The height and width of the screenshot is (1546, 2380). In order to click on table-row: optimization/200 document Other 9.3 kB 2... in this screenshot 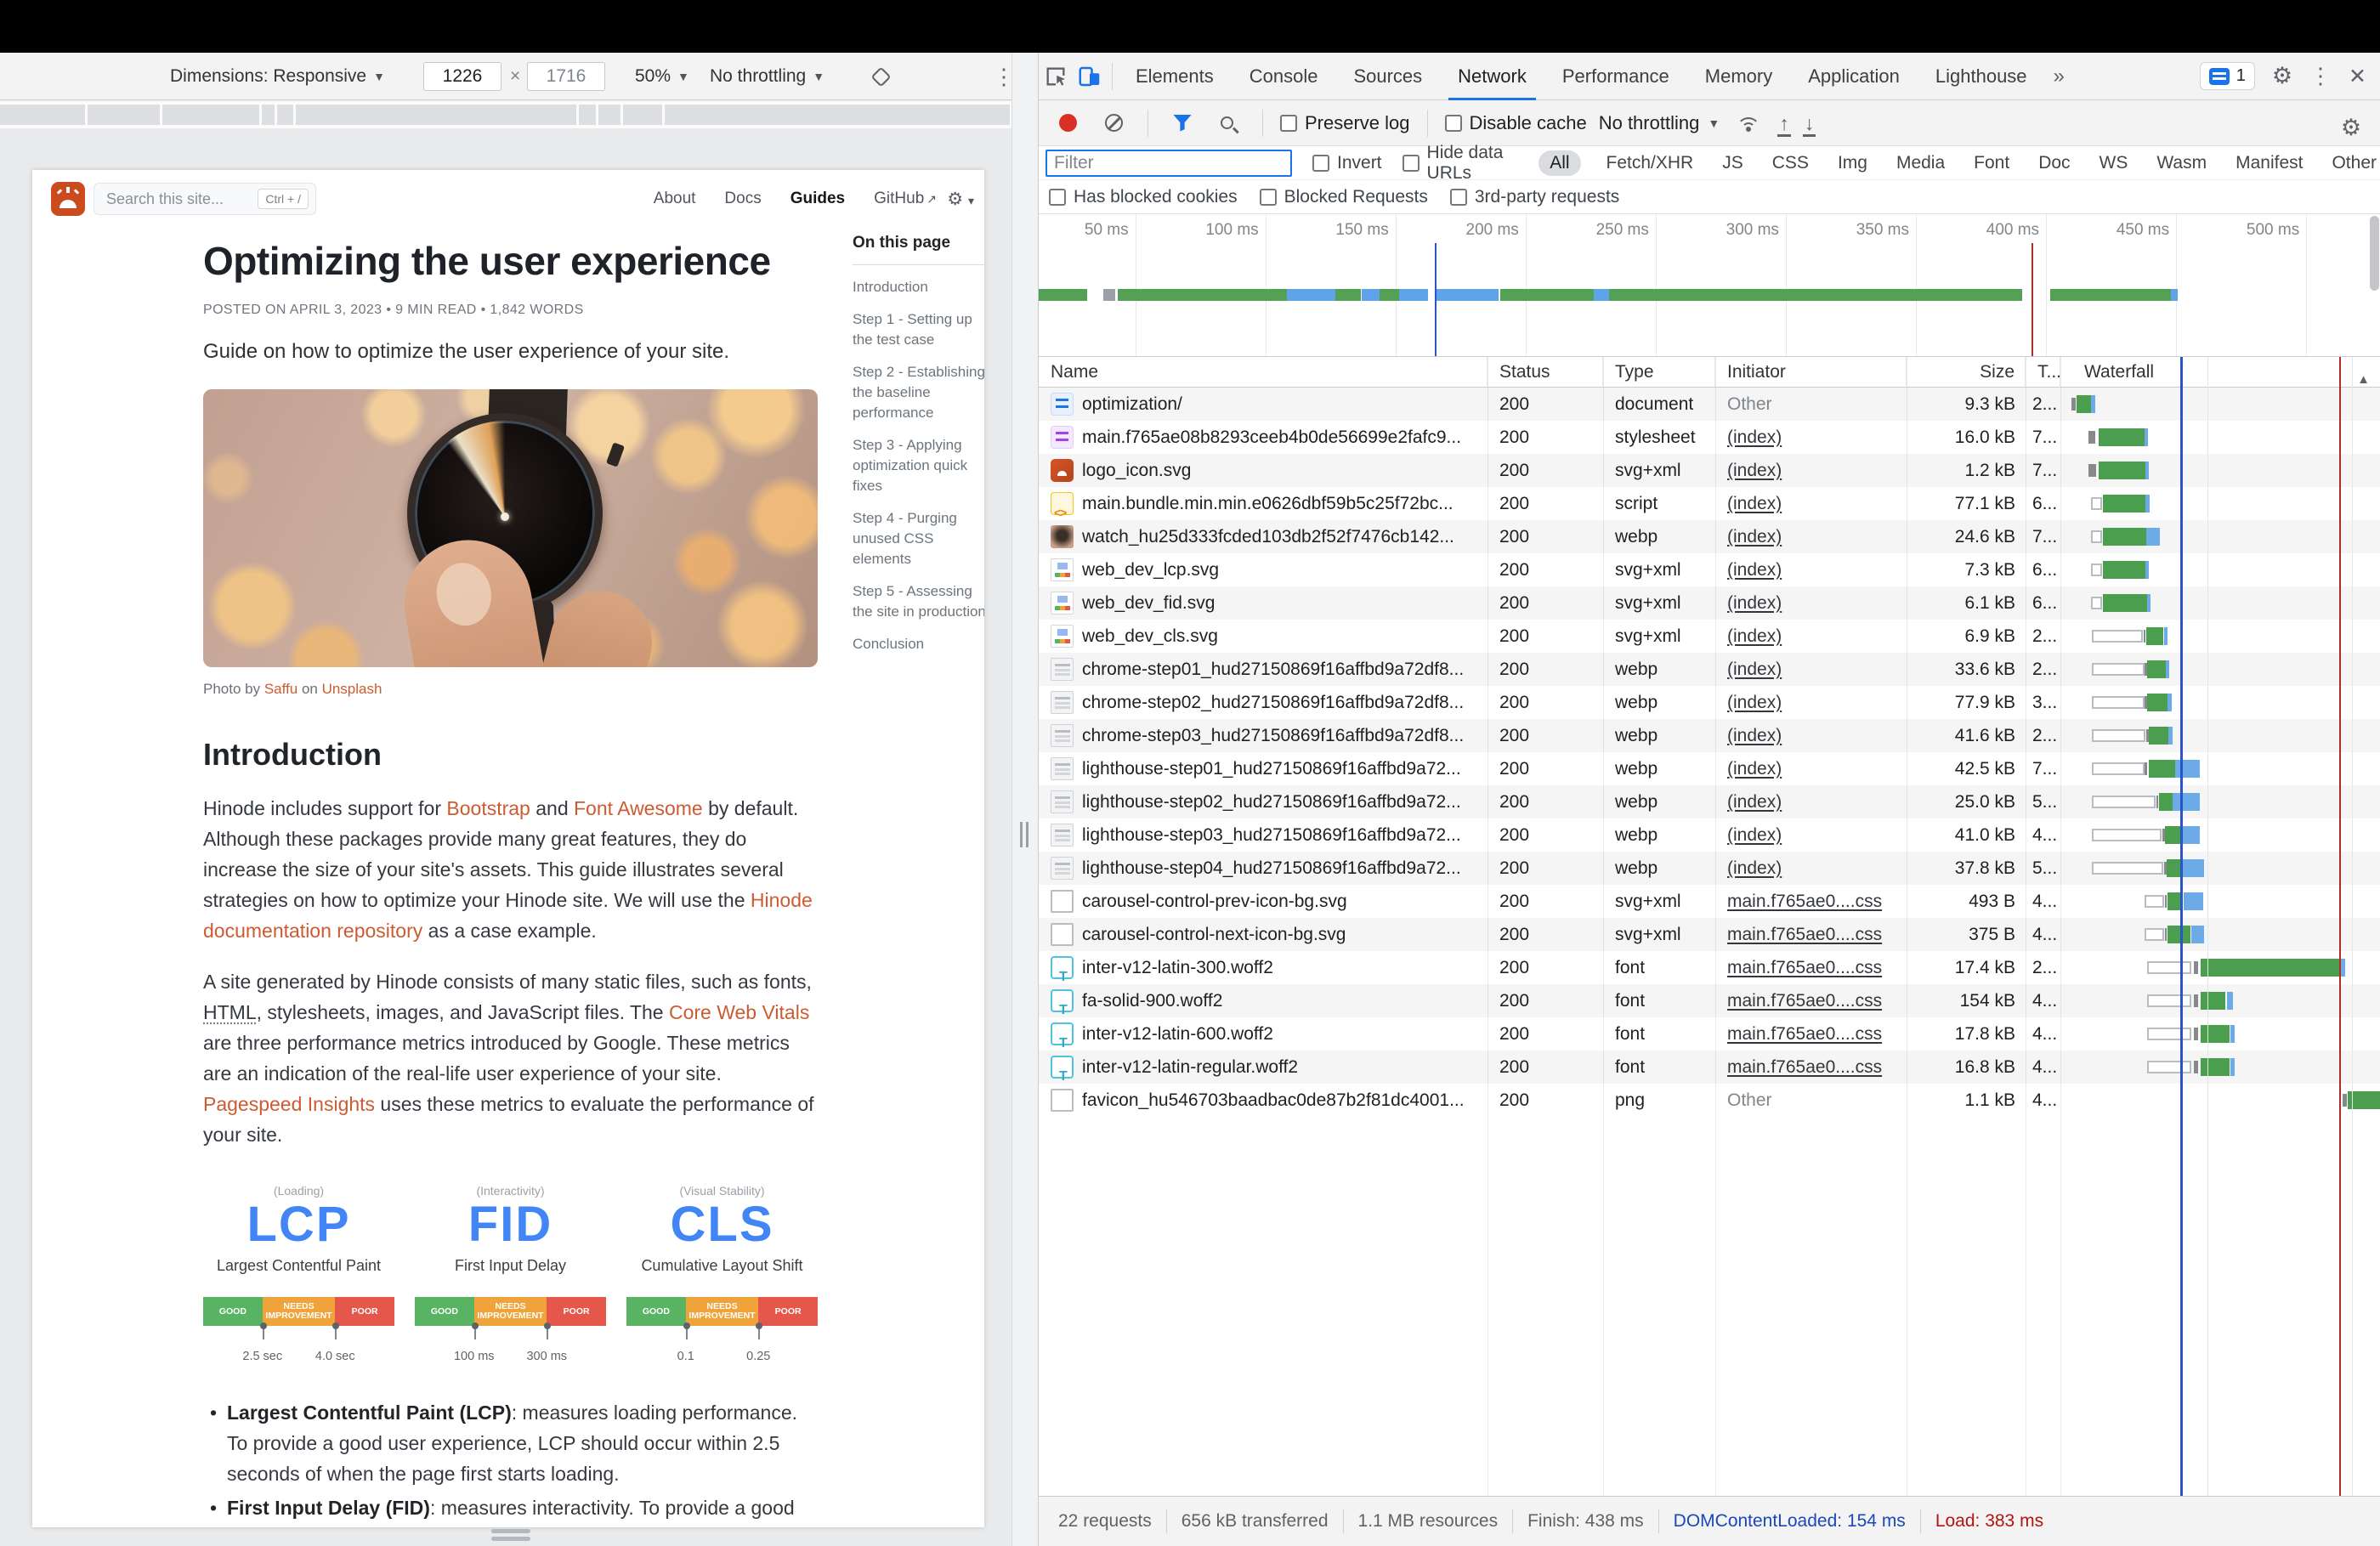, I will do `click(1709, 404)`.